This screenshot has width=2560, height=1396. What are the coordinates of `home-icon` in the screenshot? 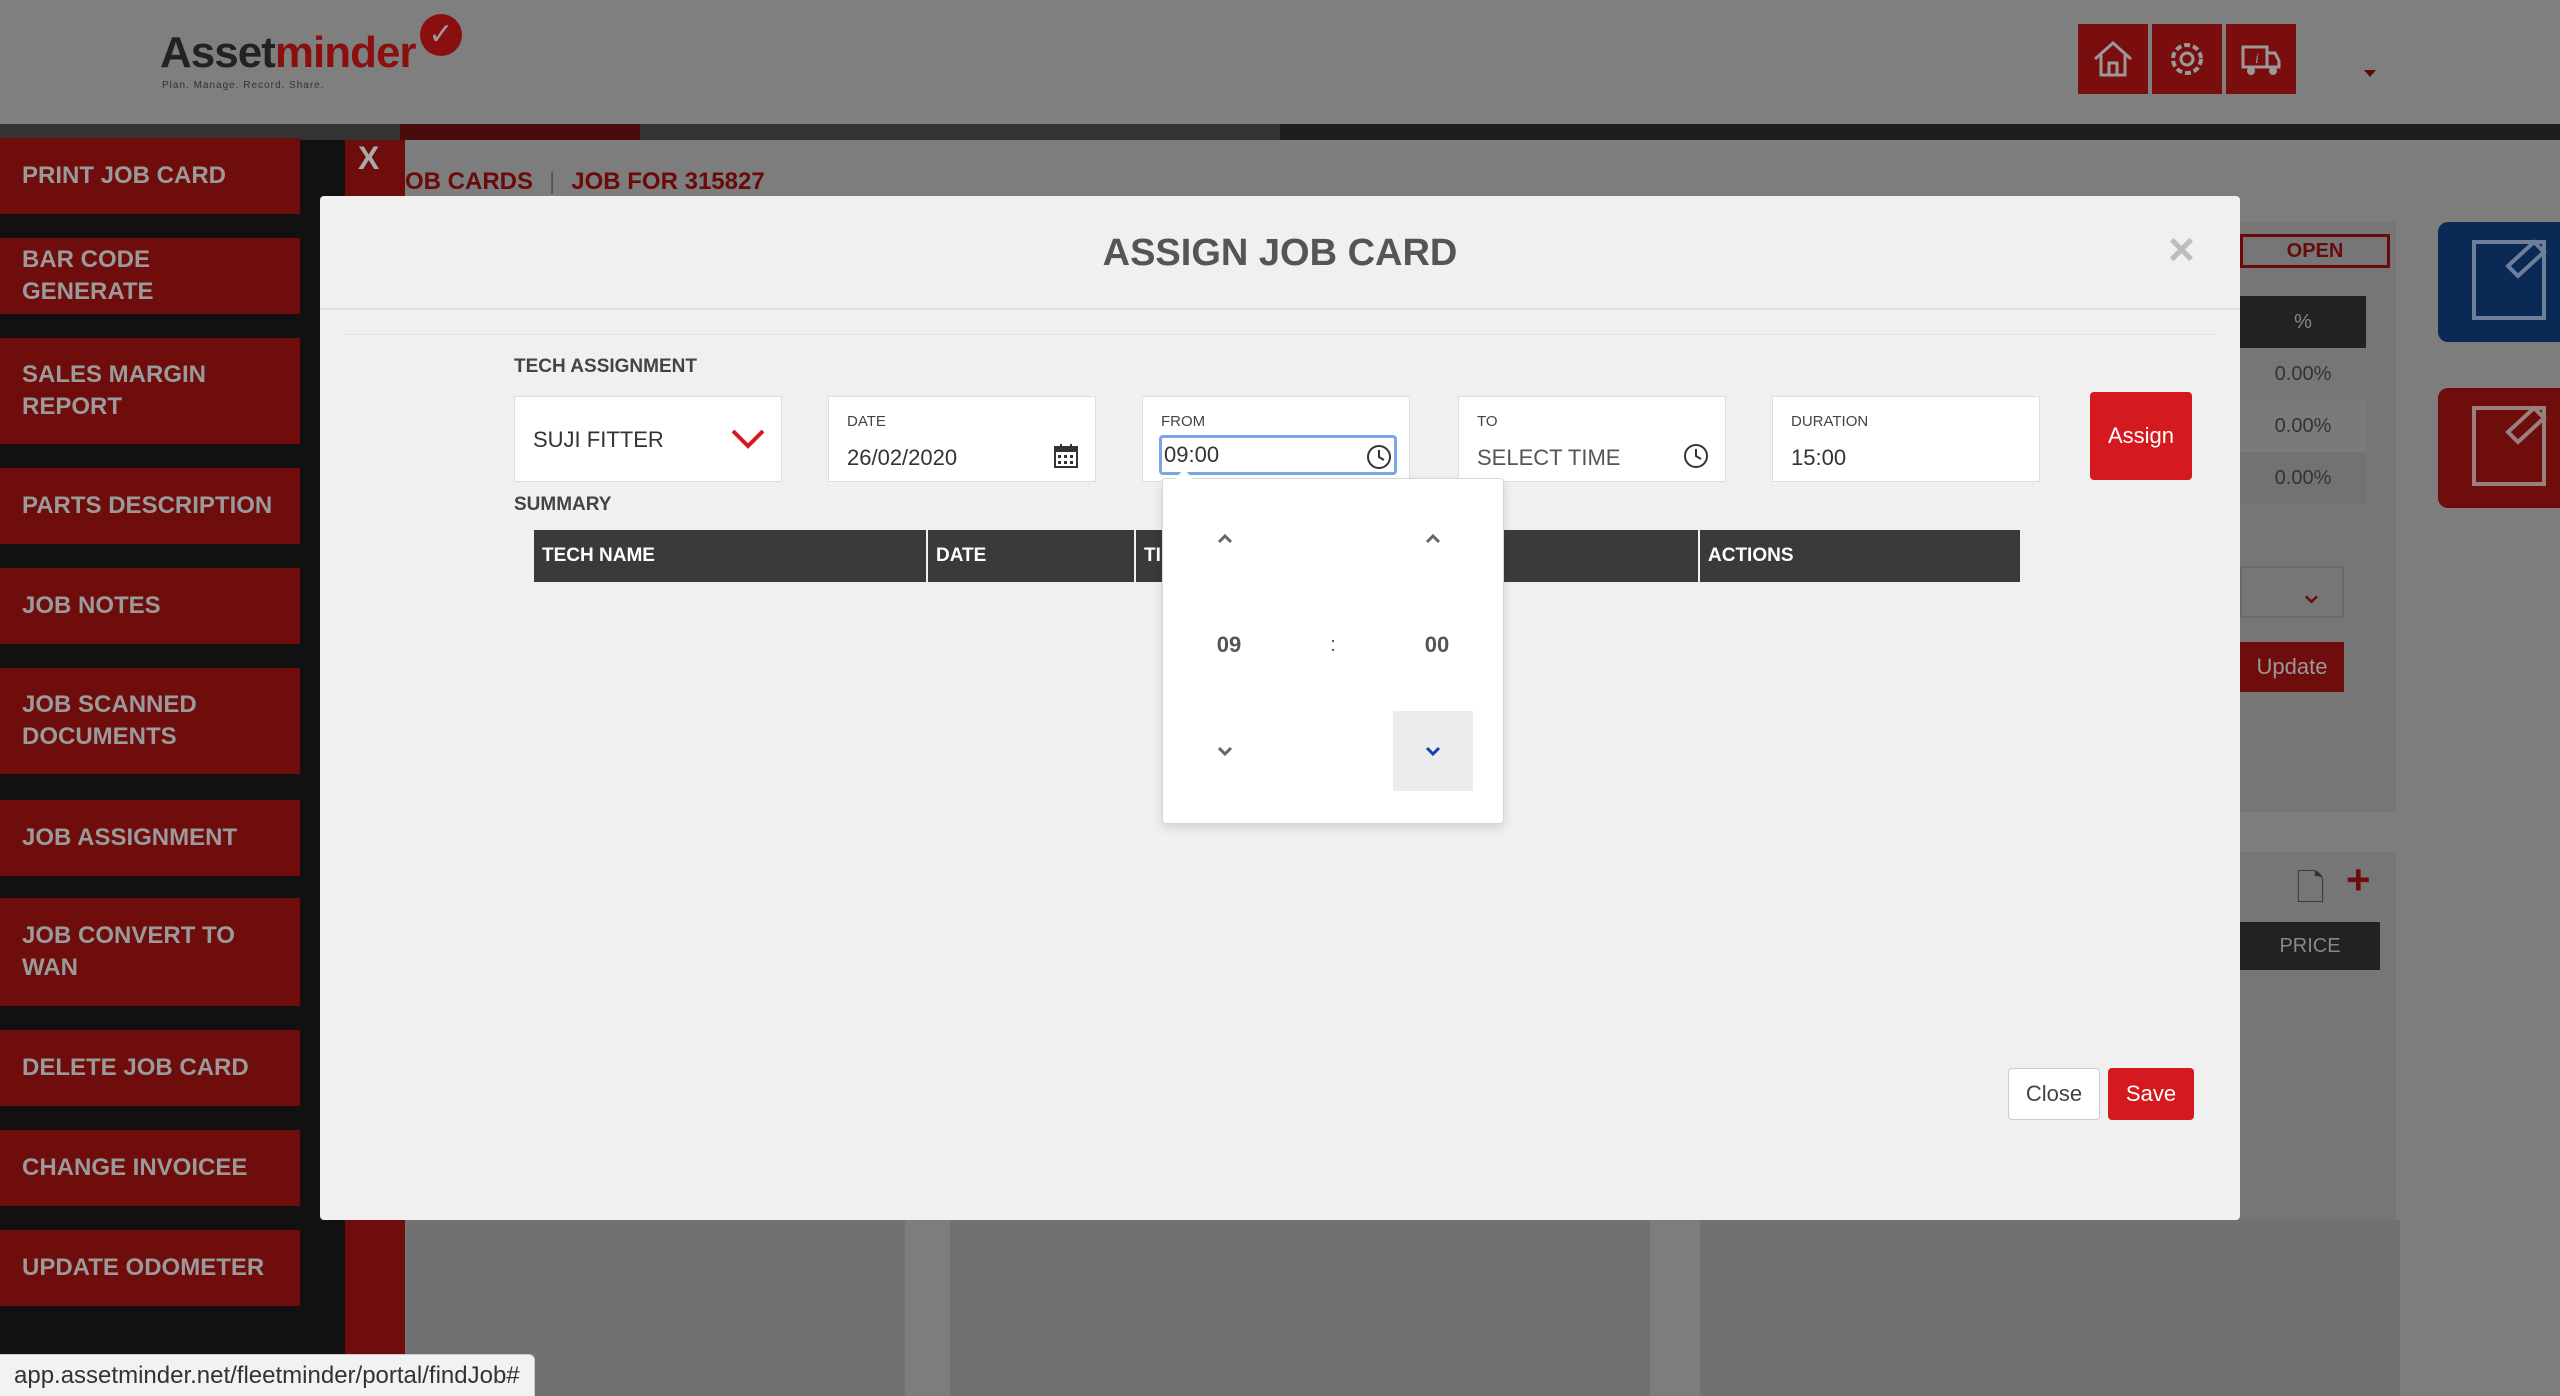 It's located at (2113, 58).